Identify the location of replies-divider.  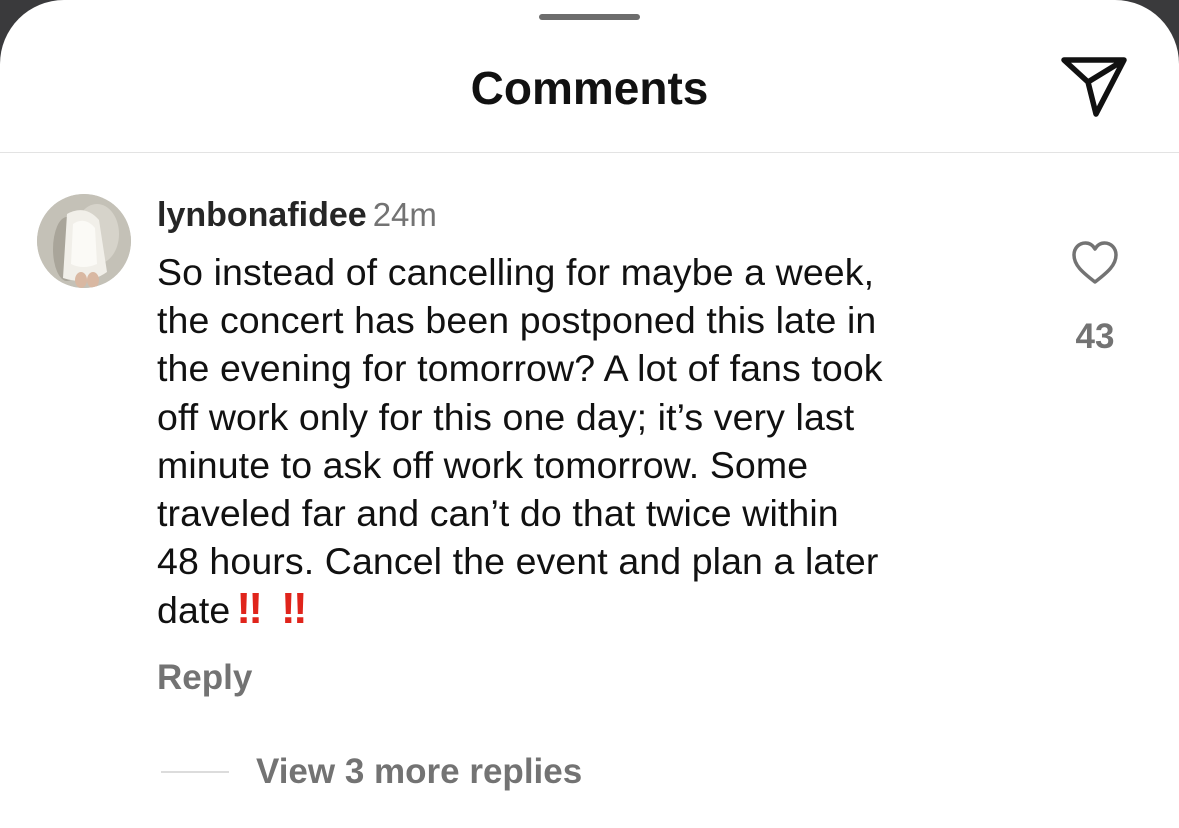
(195, 772).